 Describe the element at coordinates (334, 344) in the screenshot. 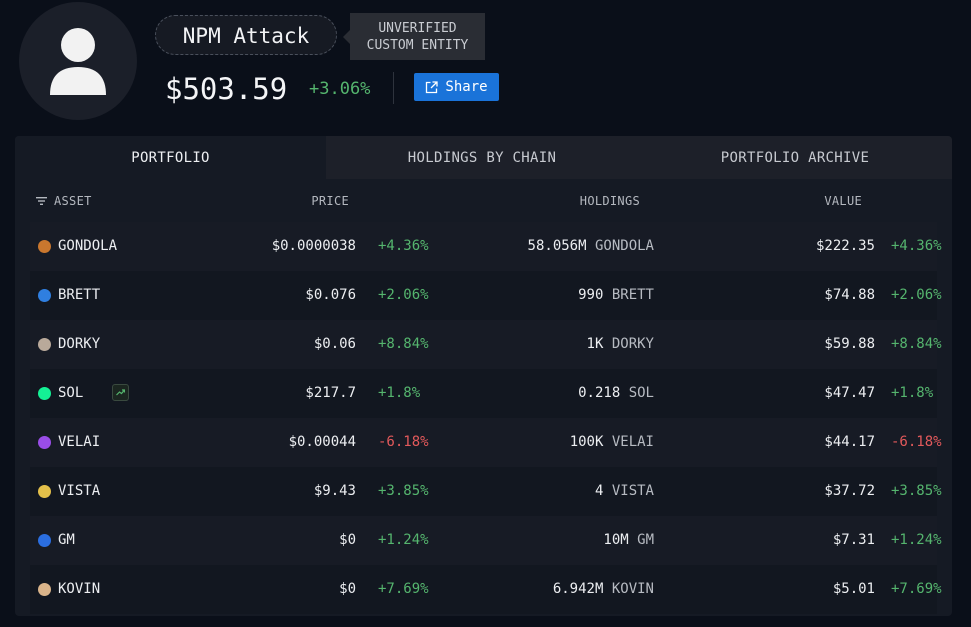

I see `asset-price: $0.06` at that location.